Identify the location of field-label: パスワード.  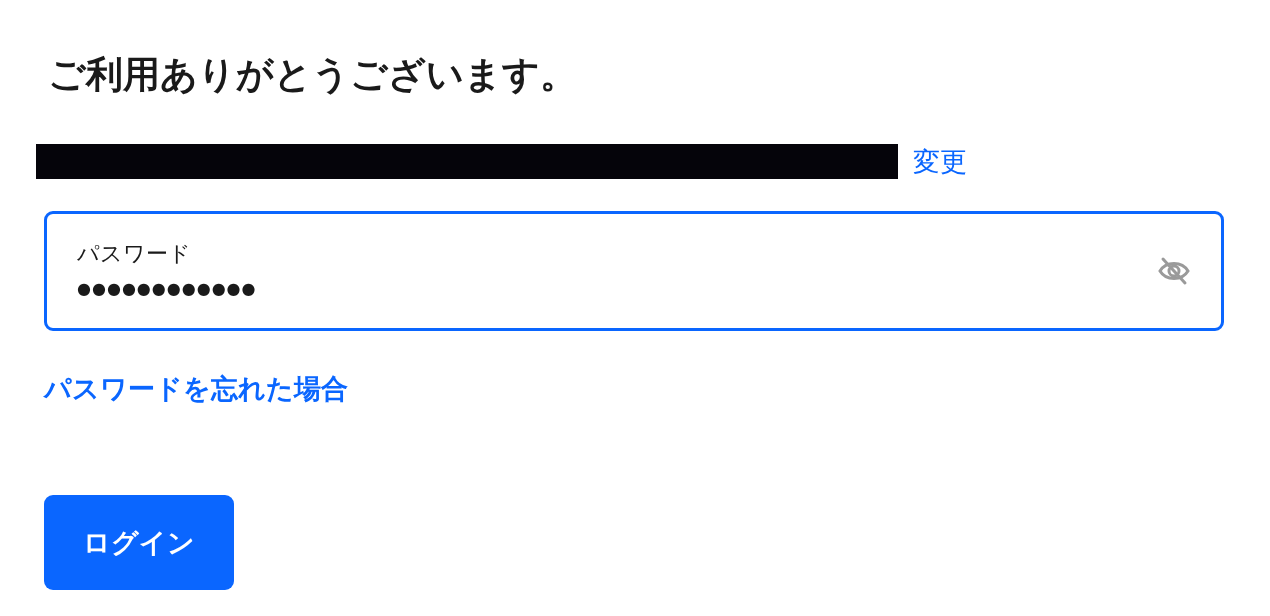
(134, 254).